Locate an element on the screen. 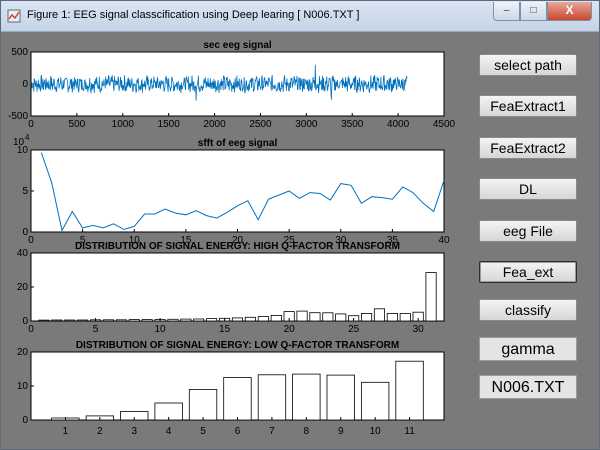 This screenshot has width=600, height=450. chart-2-exponent-base: 10 is located at coordinates (19, 142).